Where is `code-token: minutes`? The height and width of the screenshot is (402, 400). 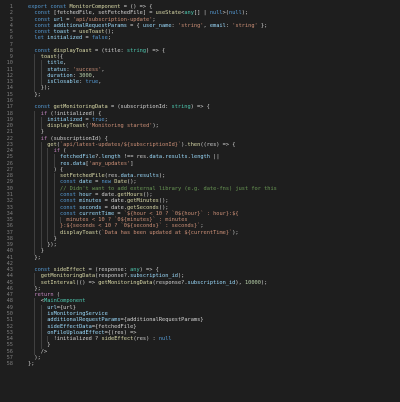
code-token: minutes is located at coordinates (90, 201).